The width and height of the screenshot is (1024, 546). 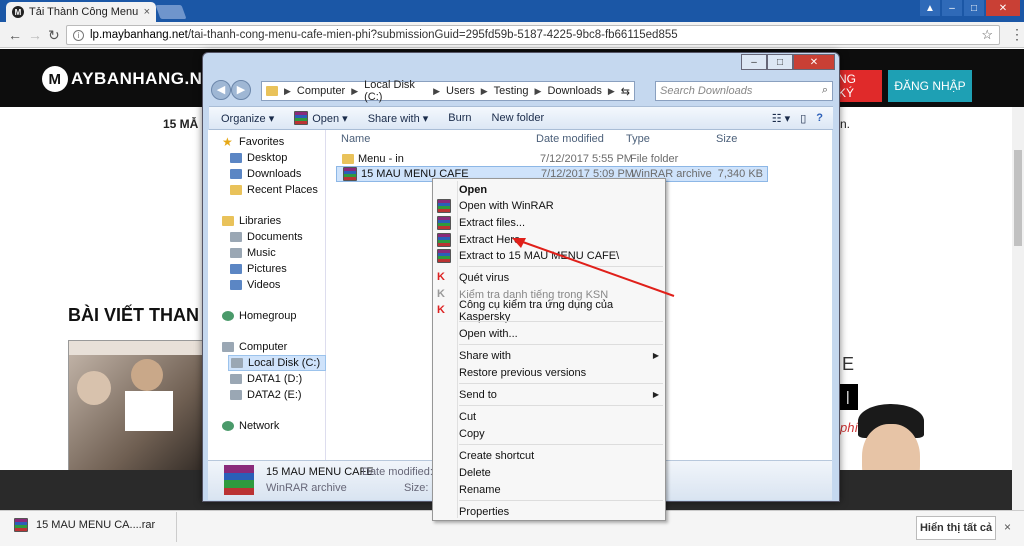 I want to click on breadcrumb-item: Users, so click(x=460, y=91).